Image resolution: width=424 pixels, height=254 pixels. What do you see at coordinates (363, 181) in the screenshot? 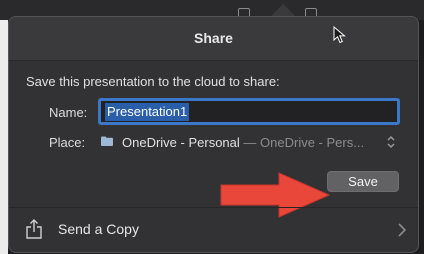
I see `save-button: Save` at bounding box center [363, 181].